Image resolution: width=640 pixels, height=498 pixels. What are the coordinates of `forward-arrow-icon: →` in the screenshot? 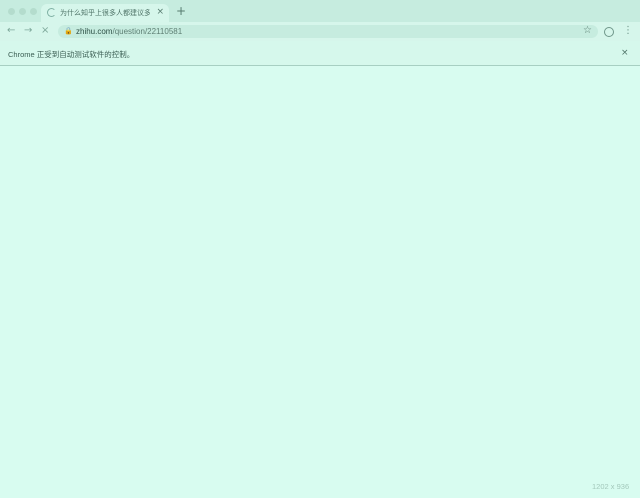 It's located at (28, 31).